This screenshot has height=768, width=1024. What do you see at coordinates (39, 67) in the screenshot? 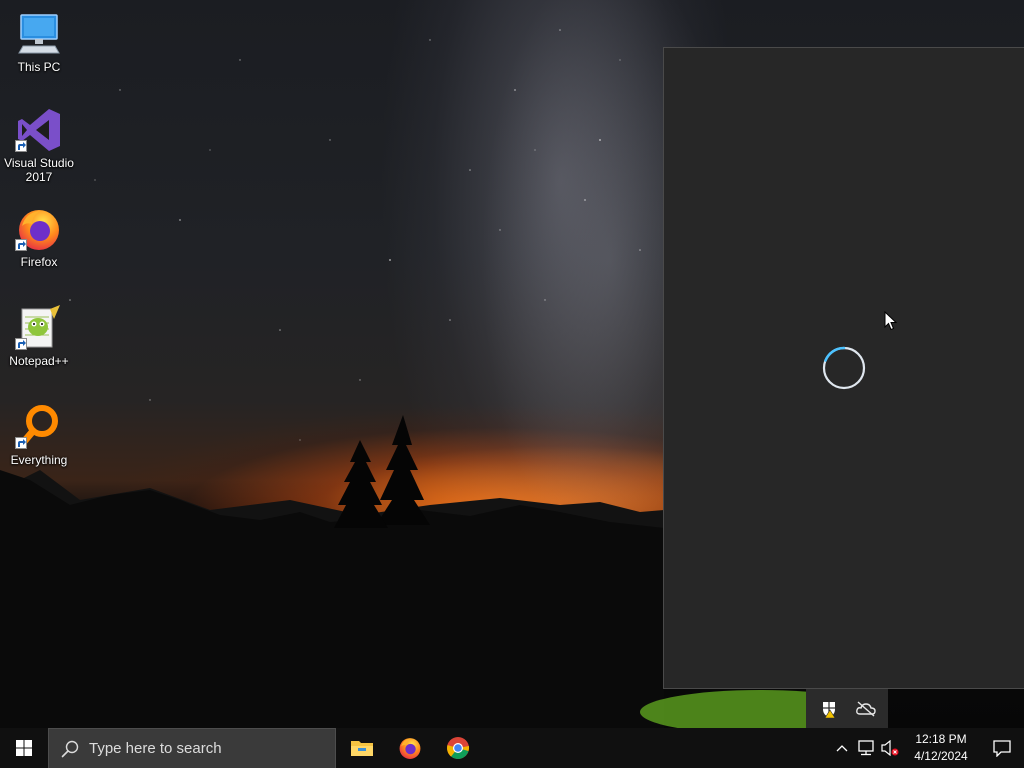
I see `desktop-icon-label: This PC` at bounding box center [39, 67].